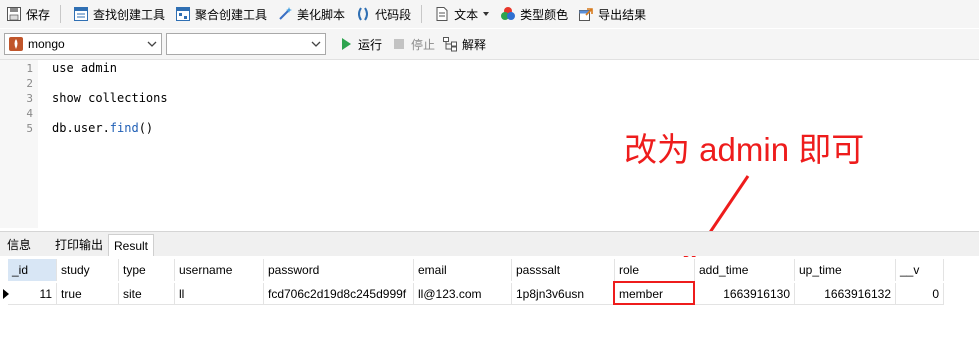 The image size is (979, 358). I want to click on result-tabs: 信息 打印输出 Result, so click(489, 243).